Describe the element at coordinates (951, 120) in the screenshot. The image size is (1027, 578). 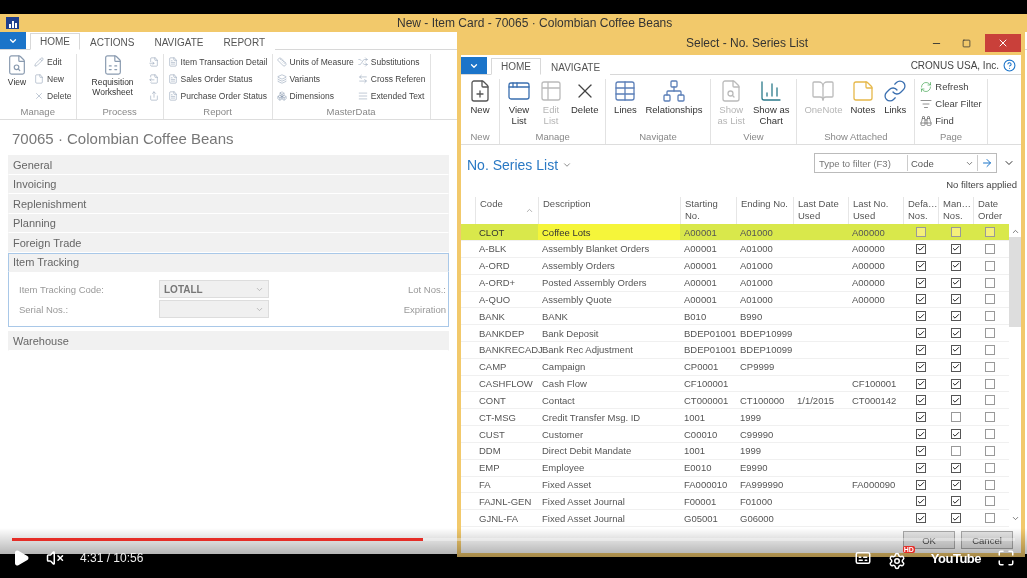
I see `ribbon-button: Find` at that location.